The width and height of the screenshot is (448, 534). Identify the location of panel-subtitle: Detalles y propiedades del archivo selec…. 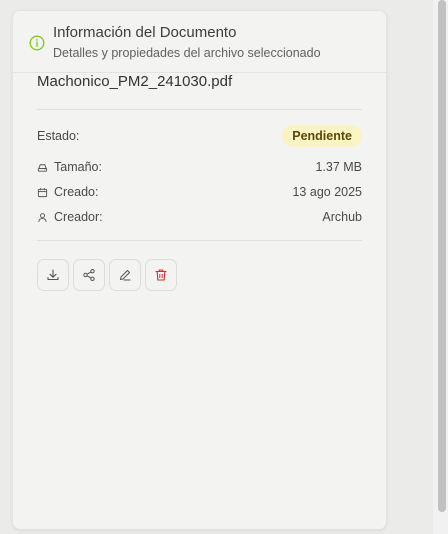
(187, 53).